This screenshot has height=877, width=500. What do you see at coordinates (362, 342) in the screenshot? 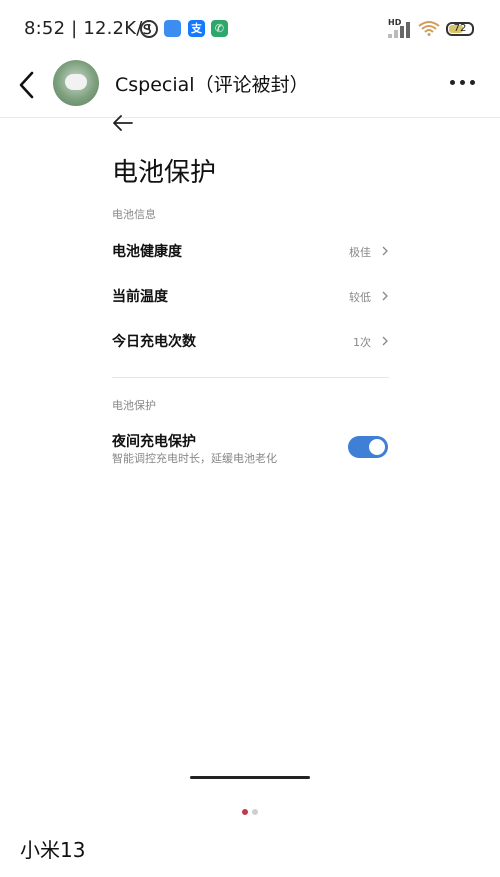
I see `row-value: 1次` at bounding box center [362, 342].